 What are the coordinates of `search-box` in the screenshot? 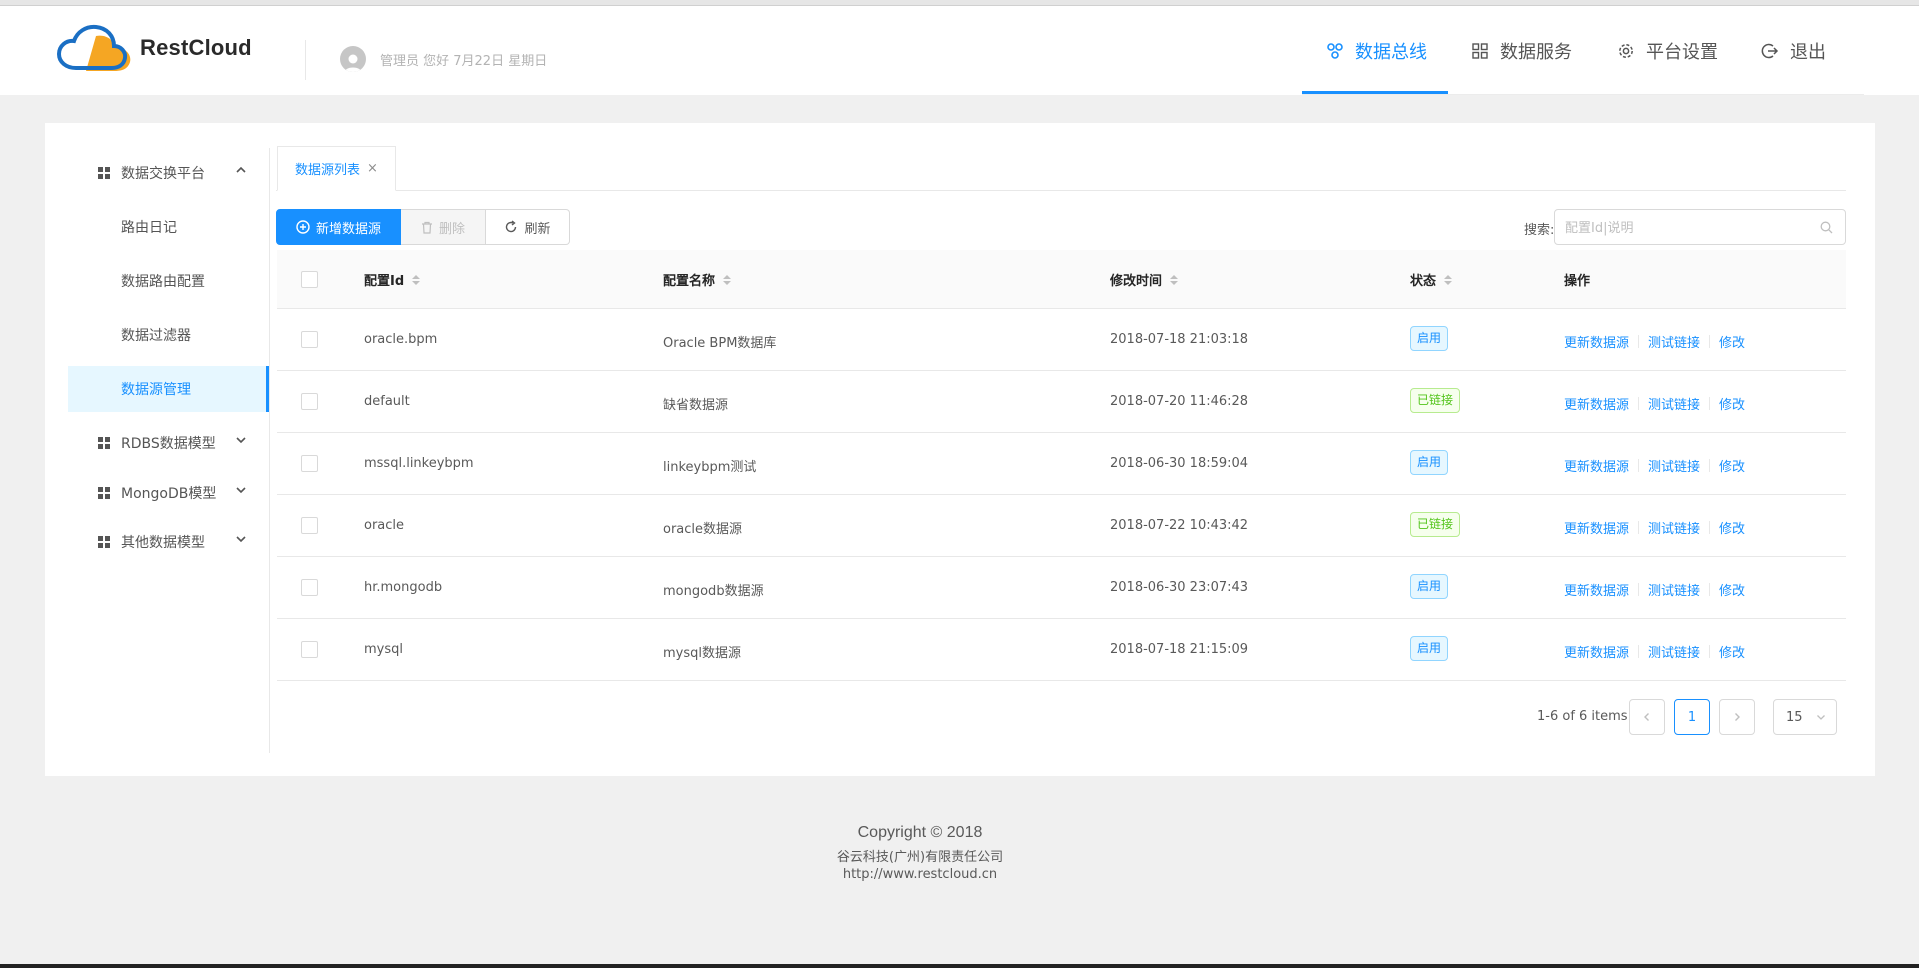 It's located at (1700, 227).